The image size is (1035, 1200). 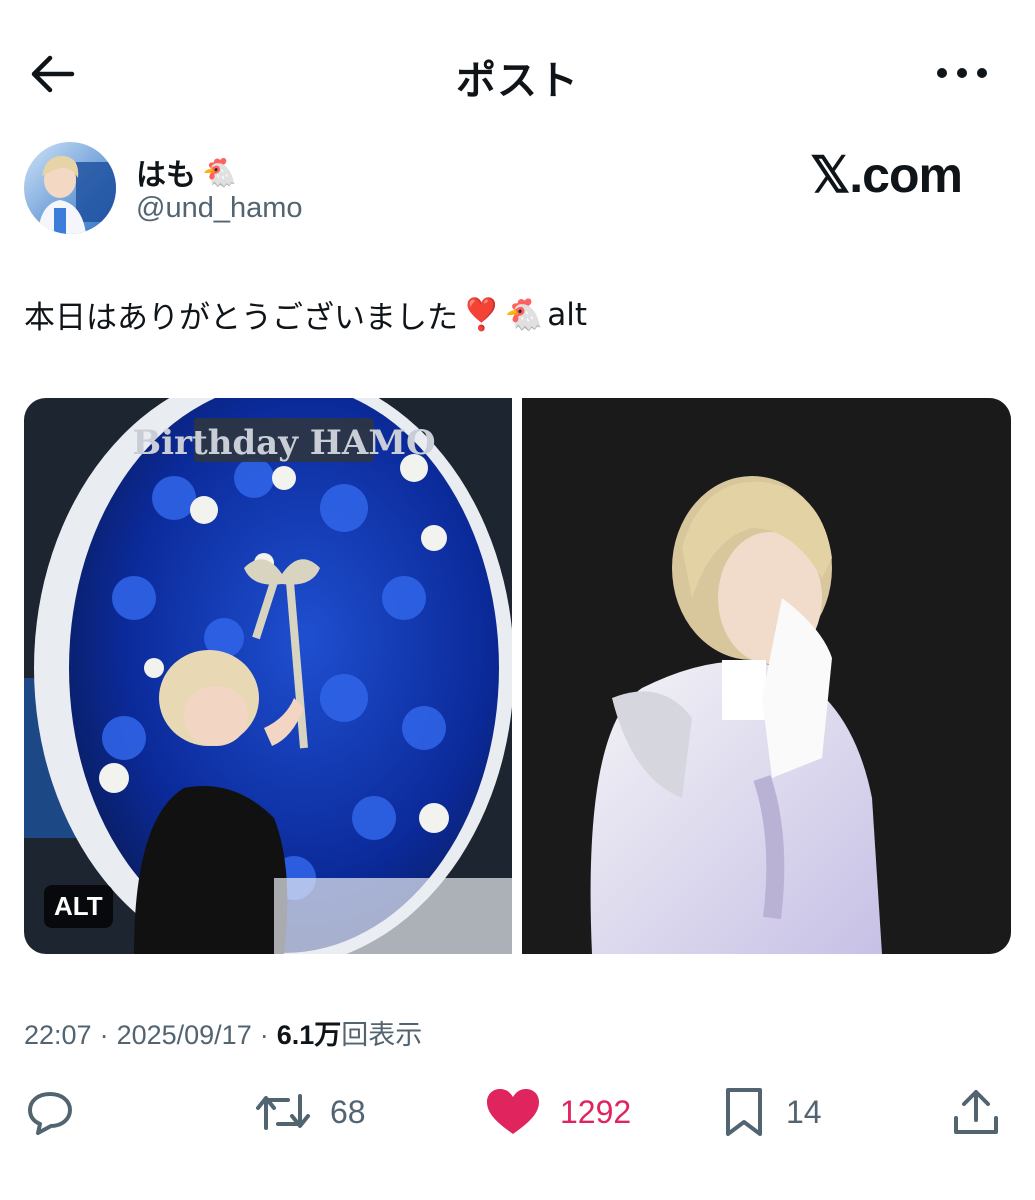 I want to click on bookmark-button: 14, so click(x=771, y=1112).